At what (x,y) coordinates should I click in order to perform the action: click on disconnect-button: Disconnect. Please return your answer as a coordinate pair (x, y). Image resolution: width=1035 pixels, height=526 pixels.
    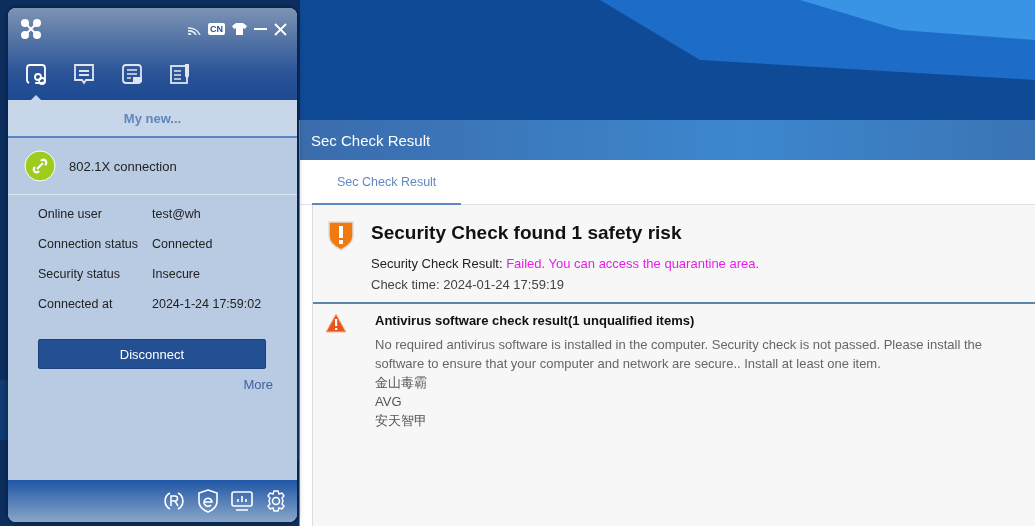
    Looking at the image, I should click on (152, 354).